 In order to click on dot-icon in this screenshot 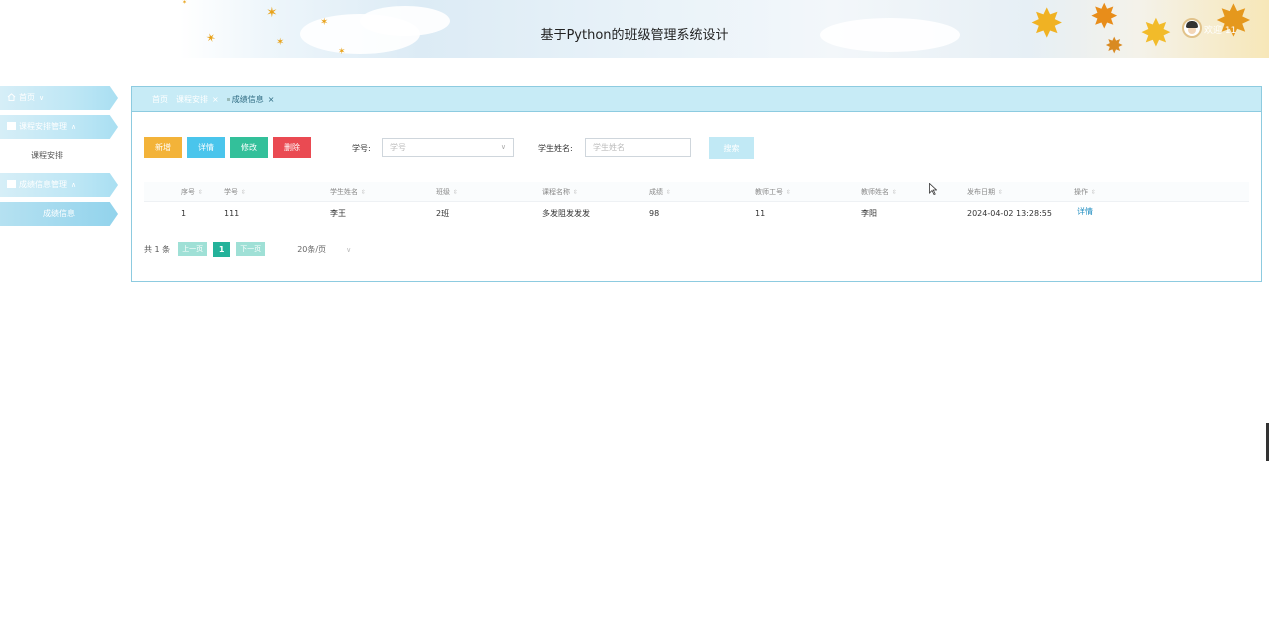, I will do `click(228, 99)`.